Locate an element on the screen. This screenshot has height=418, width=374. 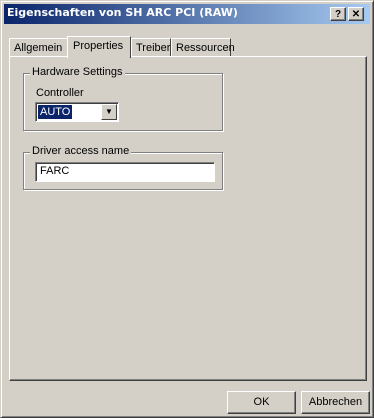
title-bar: Eigenschaften von SH ARC PCI (RAW) ? ✕ is located at coordinates (187, 14).